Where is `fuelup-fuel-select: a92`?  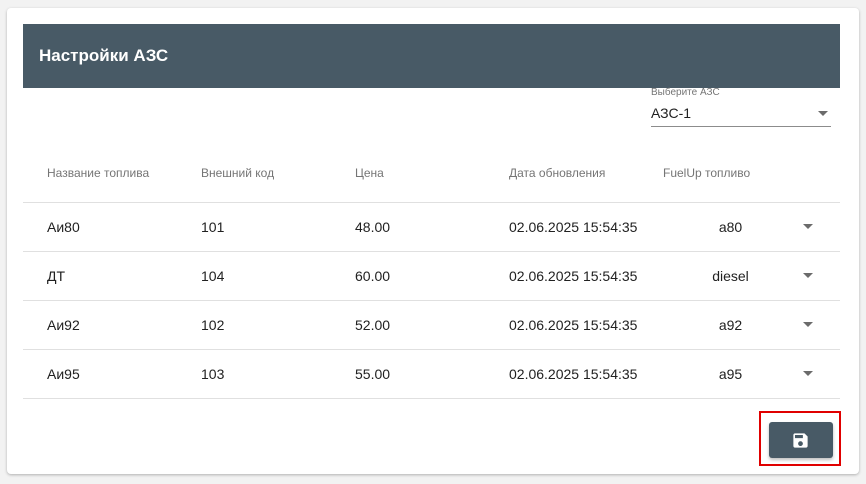
fuelup-fuel-select: a92 is located at coordinates (743, 325).